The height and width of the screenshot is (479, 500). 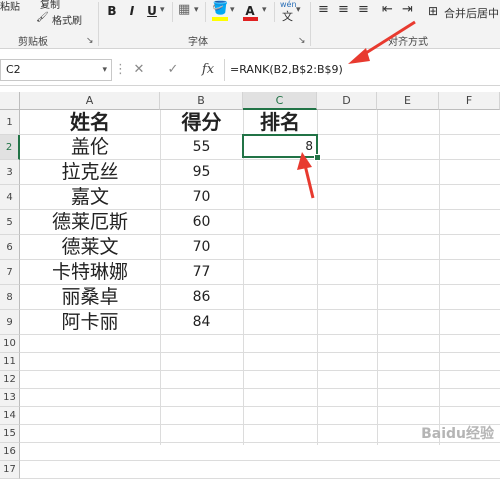 What do you see at coordinates (433, 11) in the screenshot?
I see `merge-icon: ⊞` at bounding box center [433, 11].